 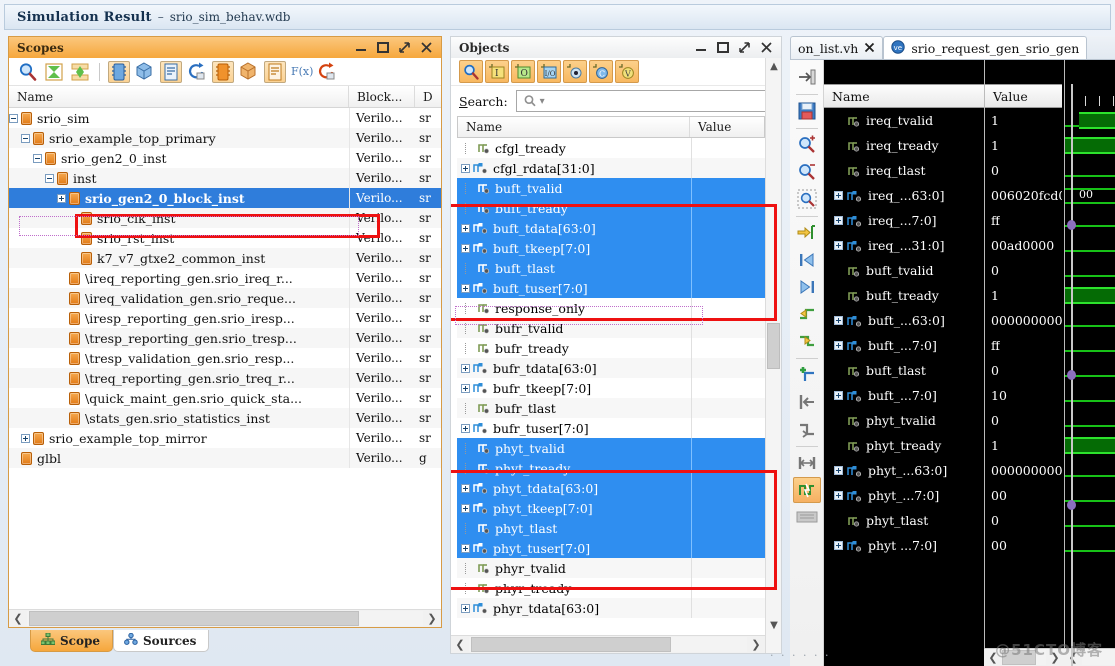 I want to click on objects-row: bufr_tready, so click(x=611, y=348).